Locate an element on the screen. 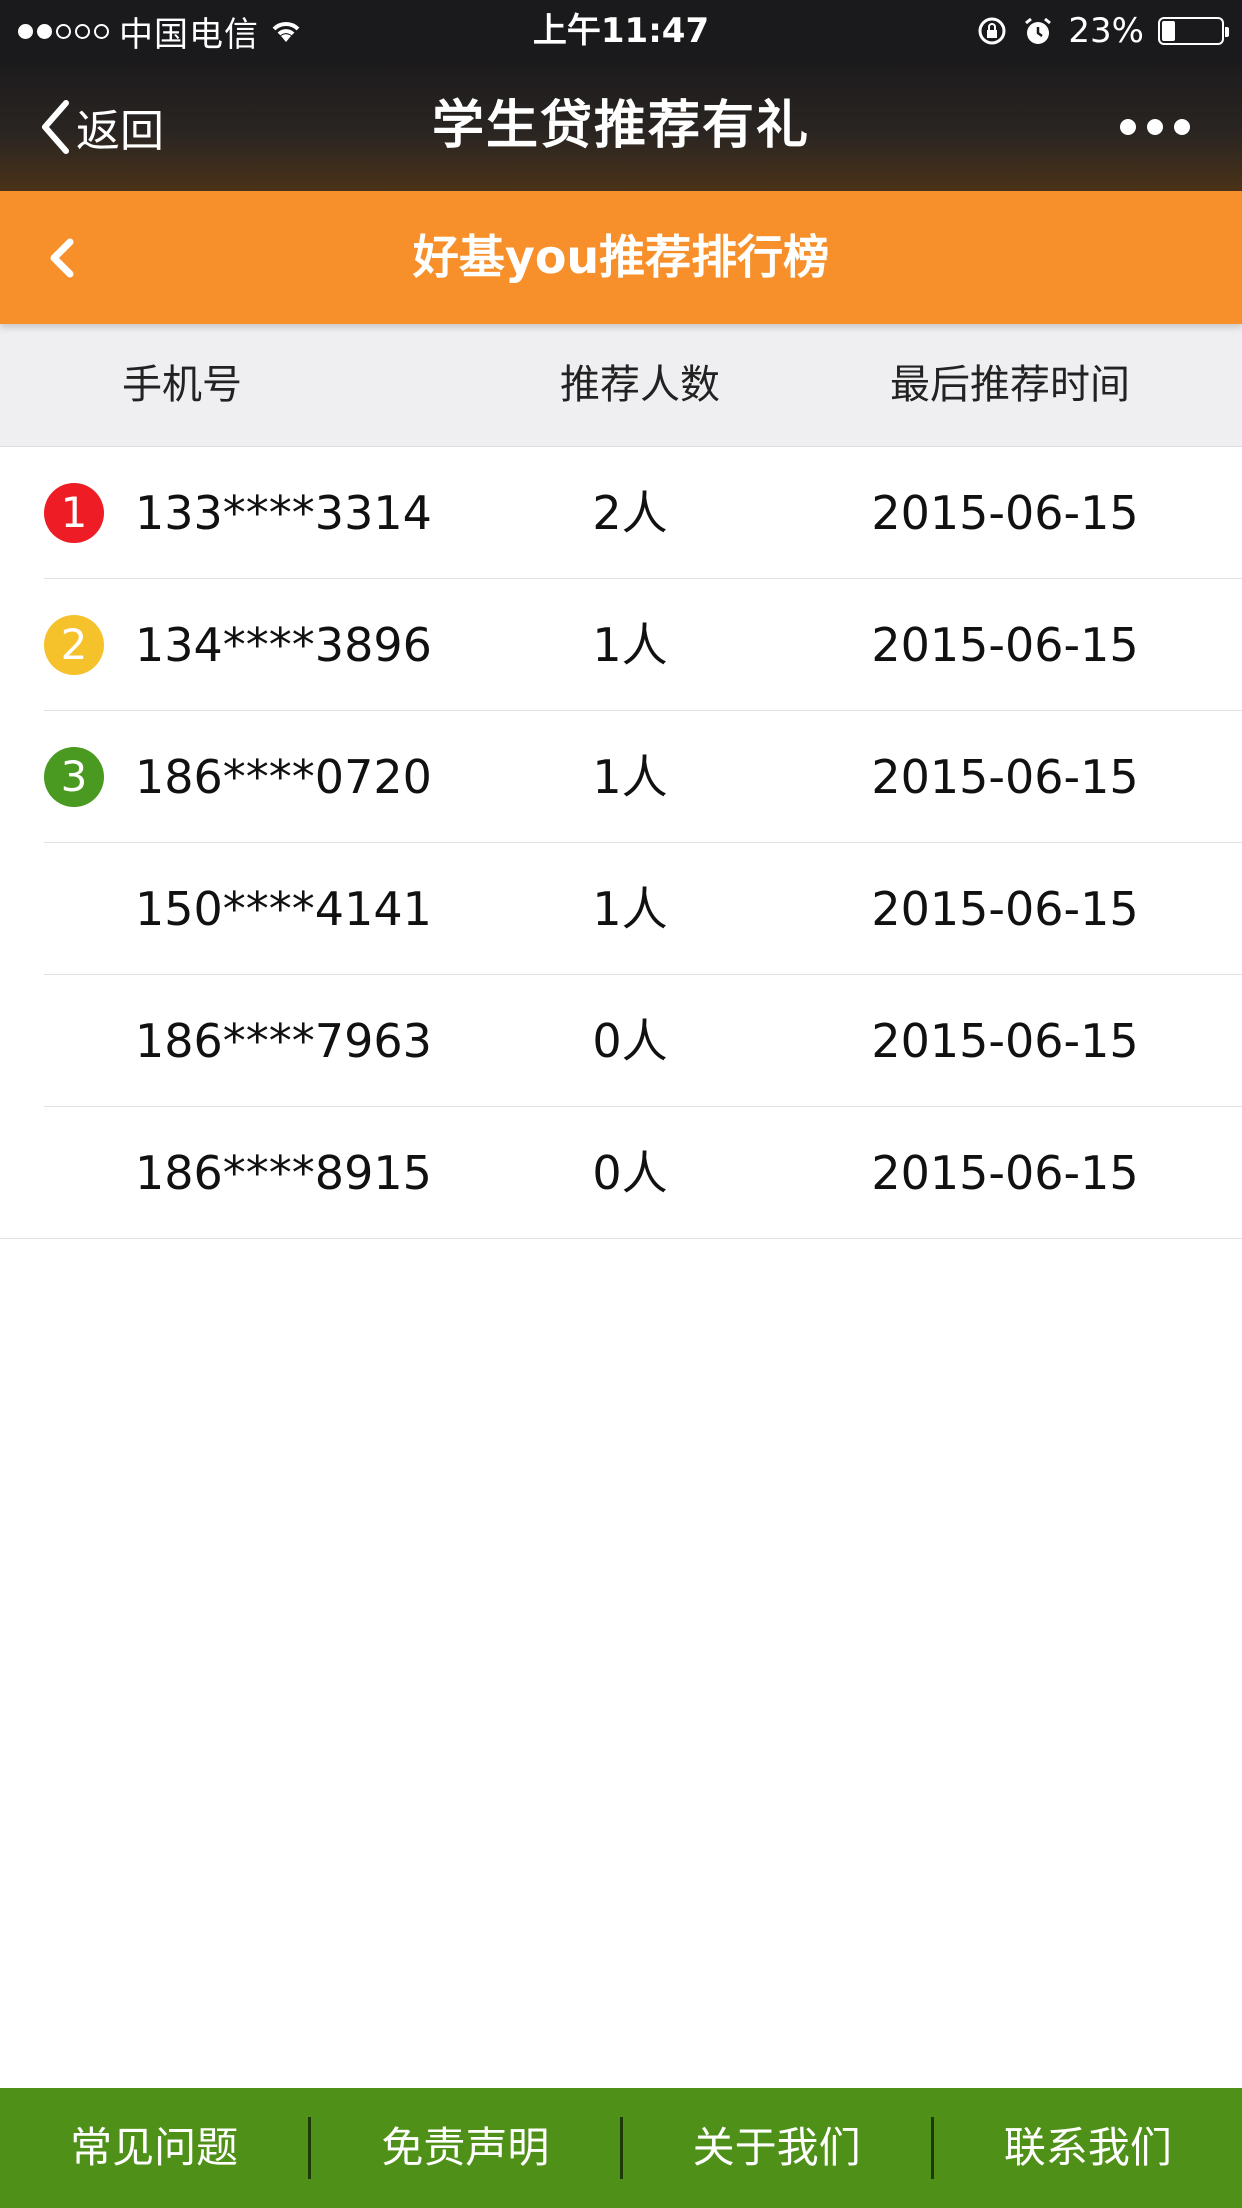 The width and height of the screenshot is (1242, 2208). phone-number: 186****0720 is located at coordinates (283, 777).